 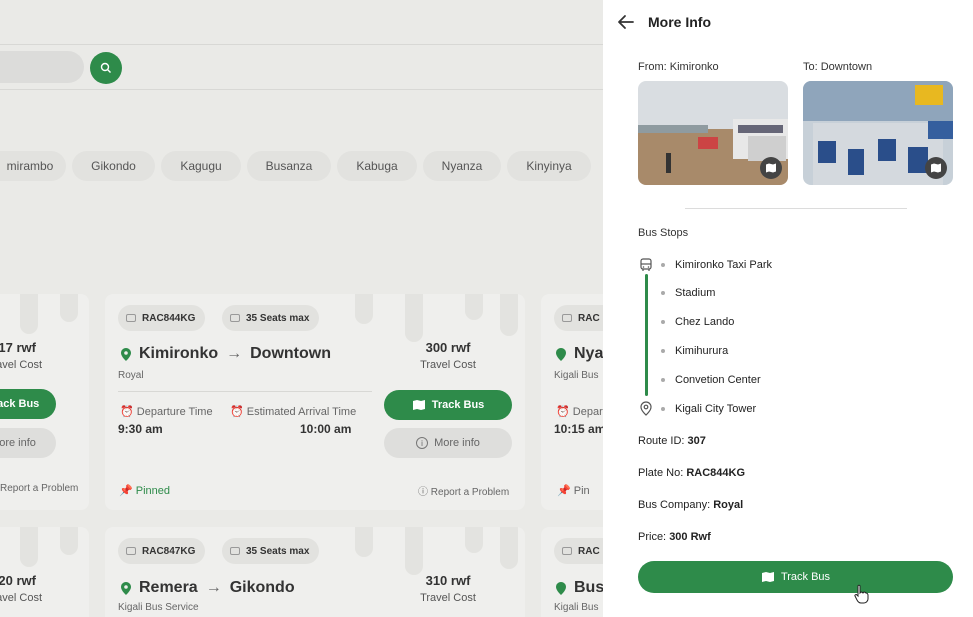 I want to click on top-bar, so click(x=301, y=22).